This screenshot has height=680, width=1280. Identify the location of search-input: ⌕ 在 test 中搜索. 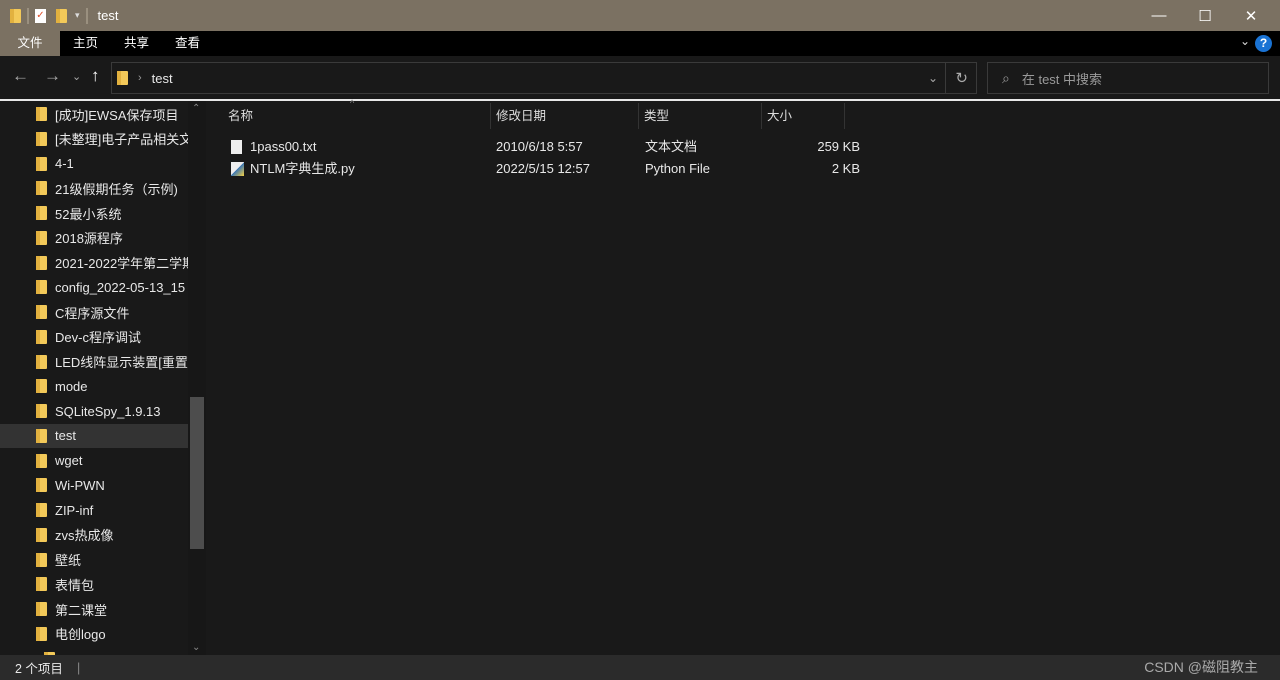
(1128, 78).